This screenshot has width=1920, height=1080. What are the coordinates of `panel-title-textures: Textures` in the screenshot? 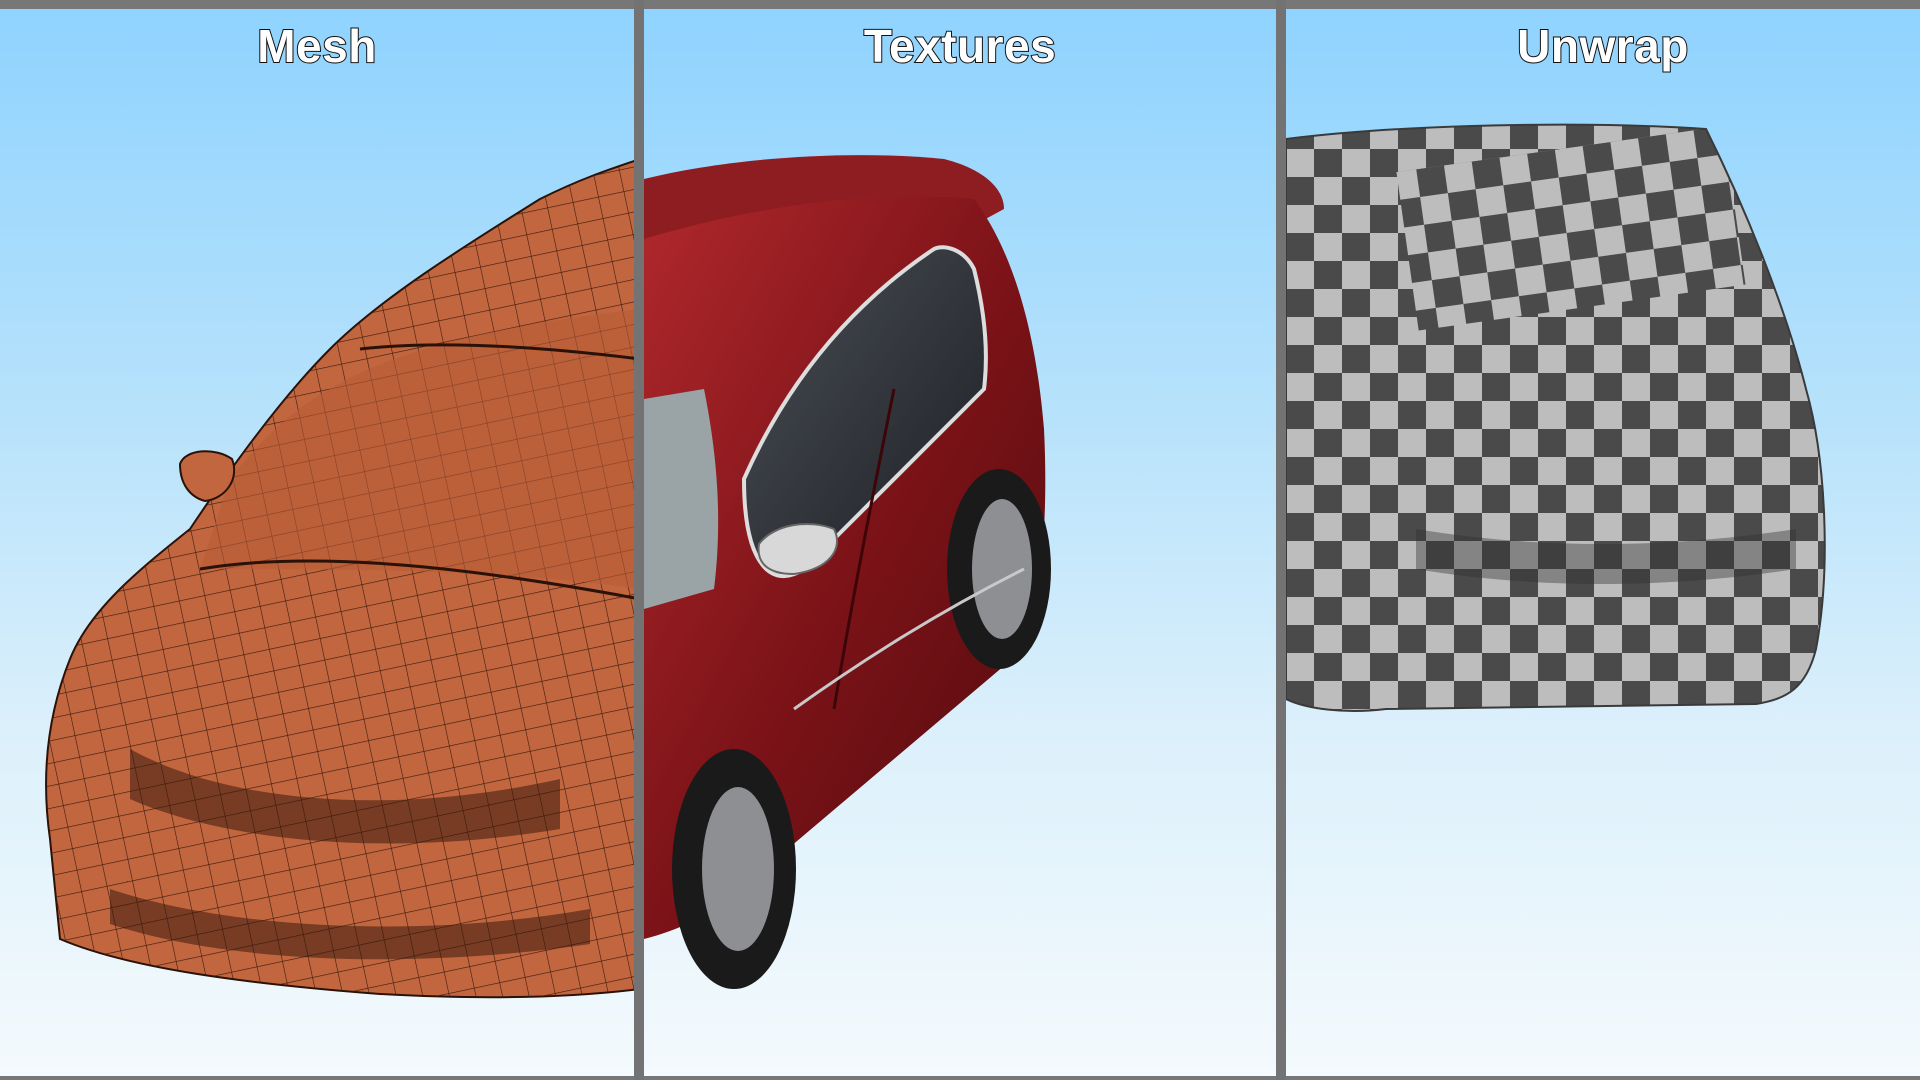 It's located at (960, 46).